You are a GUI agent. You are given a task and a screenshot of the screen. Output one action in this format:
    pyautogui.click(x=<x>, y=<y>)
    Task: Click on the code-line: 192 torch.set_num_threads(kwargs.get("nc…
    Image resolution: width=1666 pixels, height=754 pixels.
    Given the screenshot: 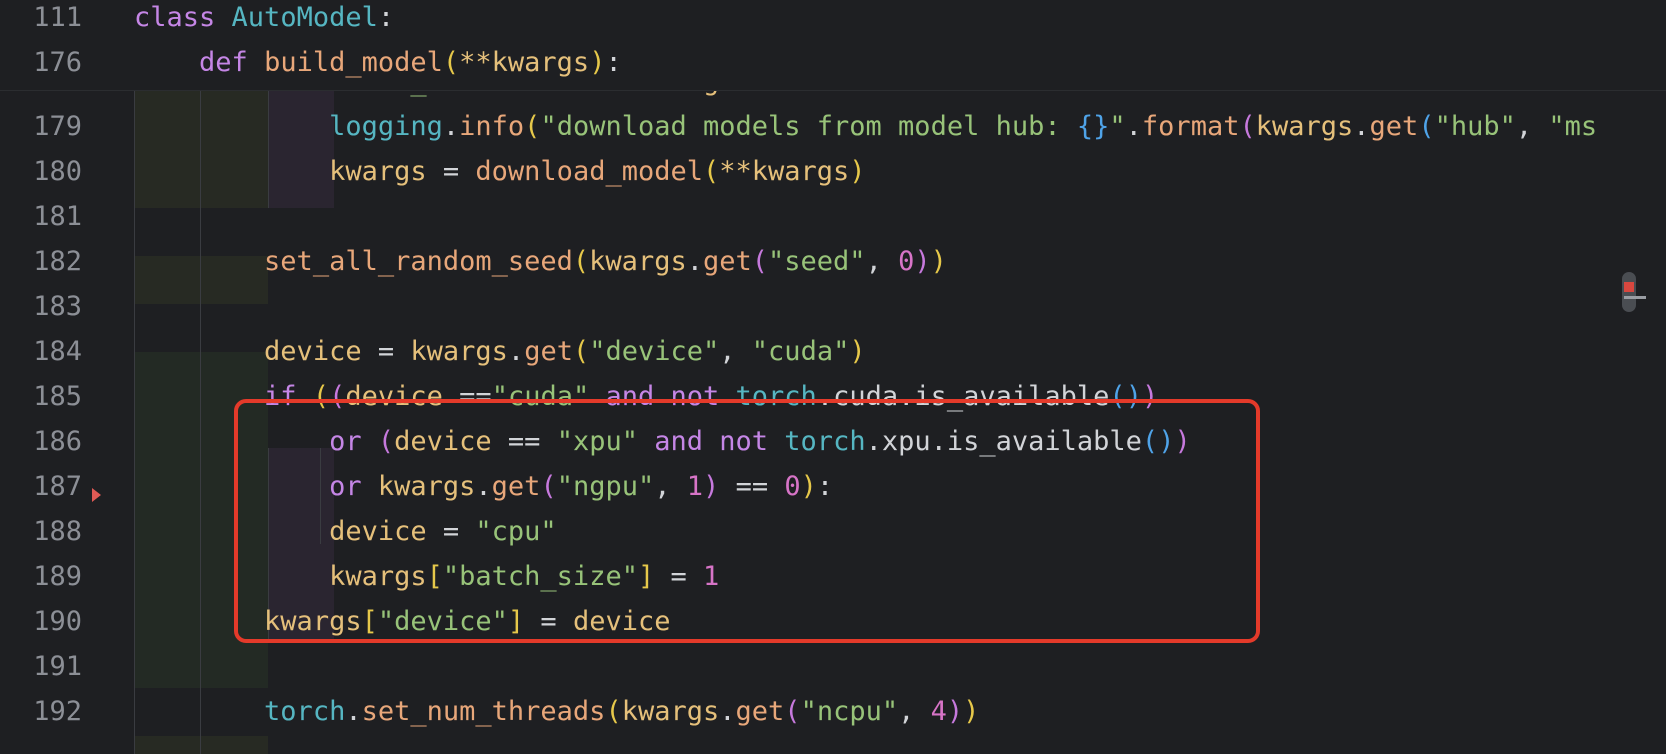 What is the action you would take?
    pyautogui.click(x=810, y=712)
    